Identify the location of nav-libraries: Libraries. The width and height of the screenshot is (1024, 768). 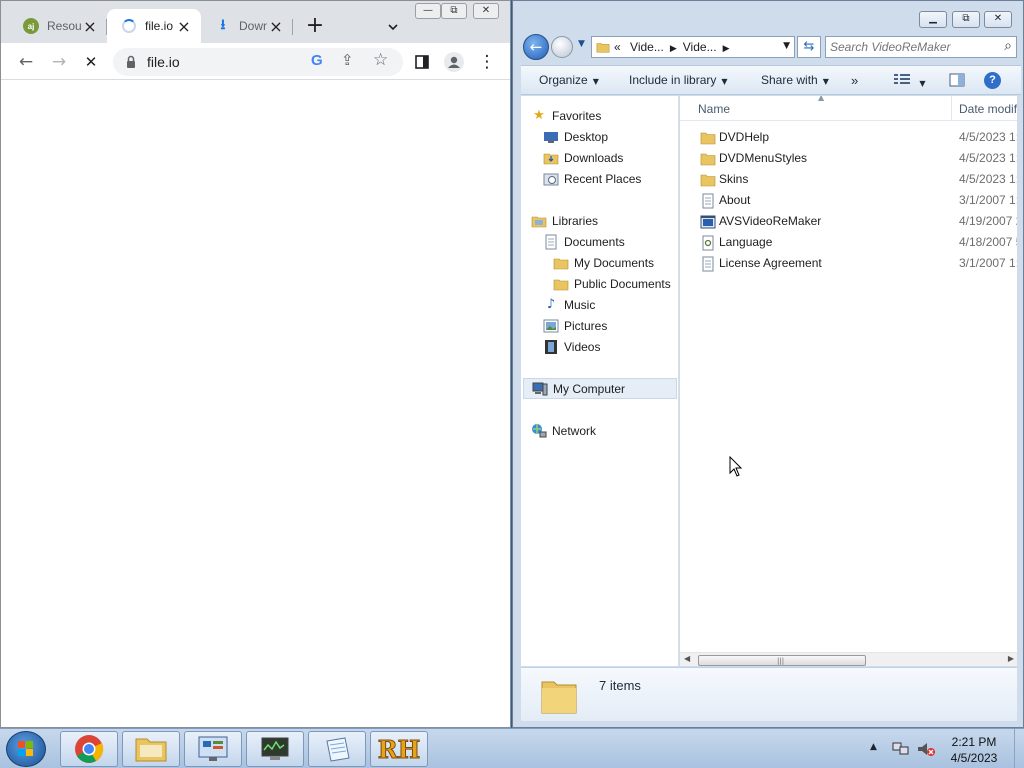
(564, 220).